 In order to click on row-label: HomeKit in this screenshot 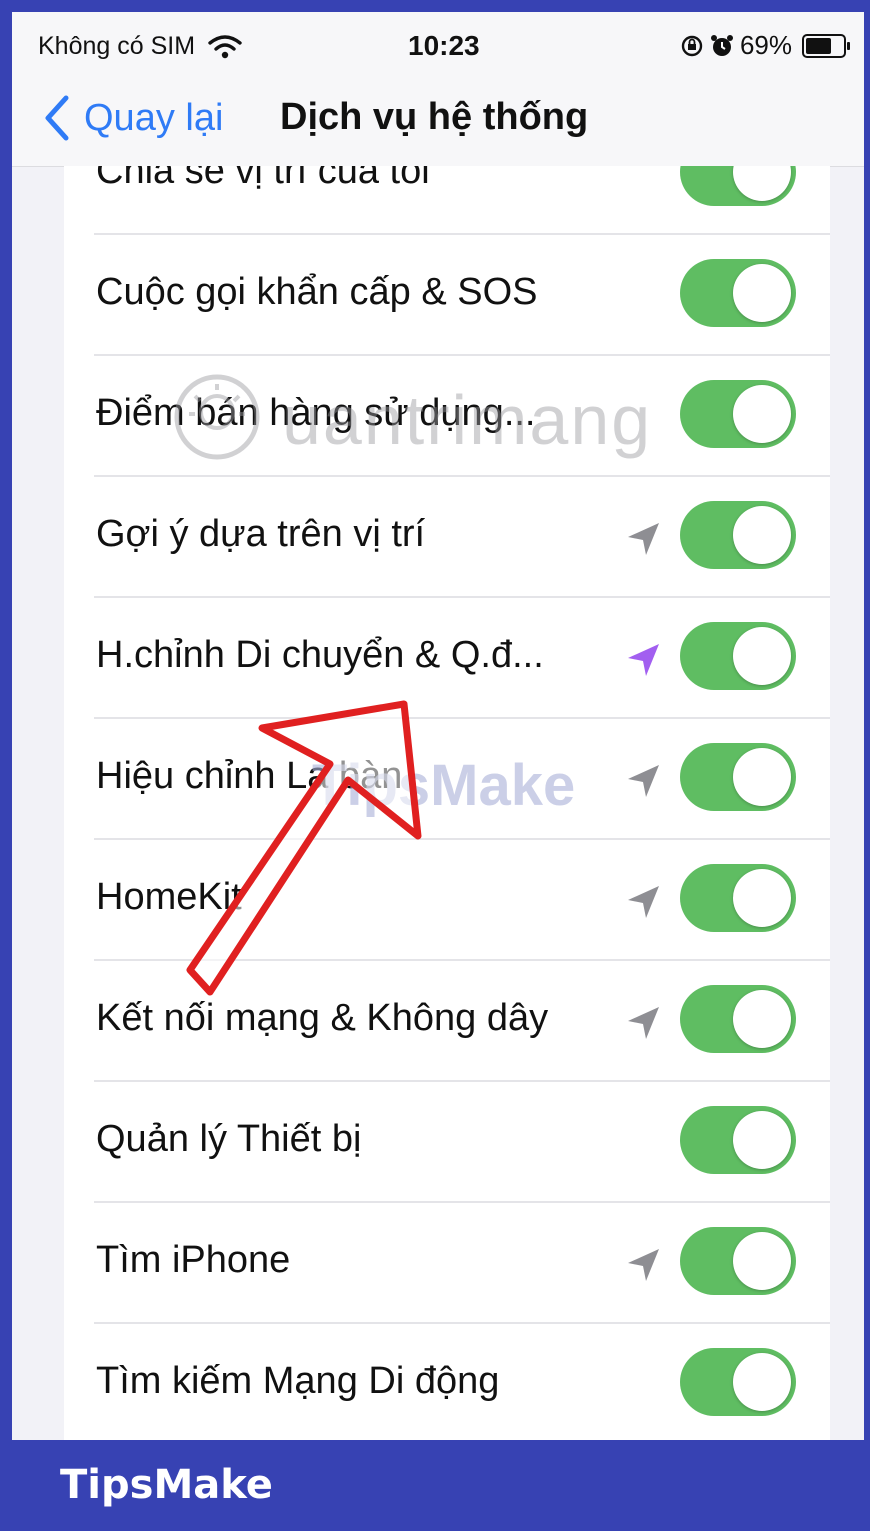, I will do `click(169, 897)`.